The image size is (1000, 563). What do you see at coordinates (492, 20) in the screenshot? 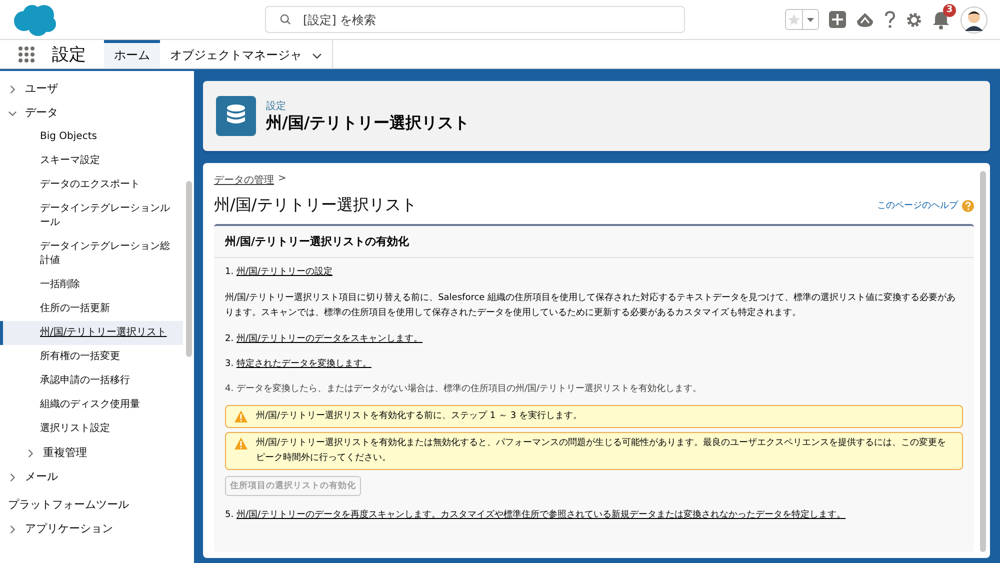
I see `search-input: [設定] を検索` at bounding box center [492, 20].